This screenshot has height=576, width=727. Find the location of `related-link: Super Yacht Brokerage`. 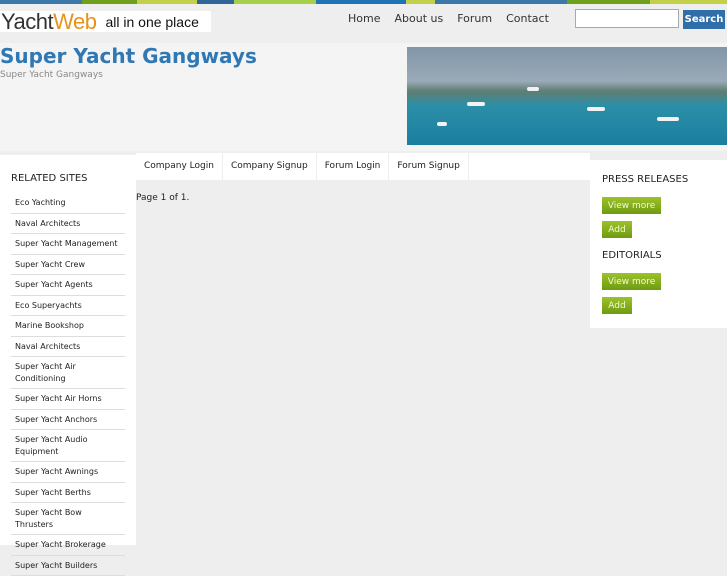

related-link: Super Yacht Brokerage is located at coordinates (68, 545).